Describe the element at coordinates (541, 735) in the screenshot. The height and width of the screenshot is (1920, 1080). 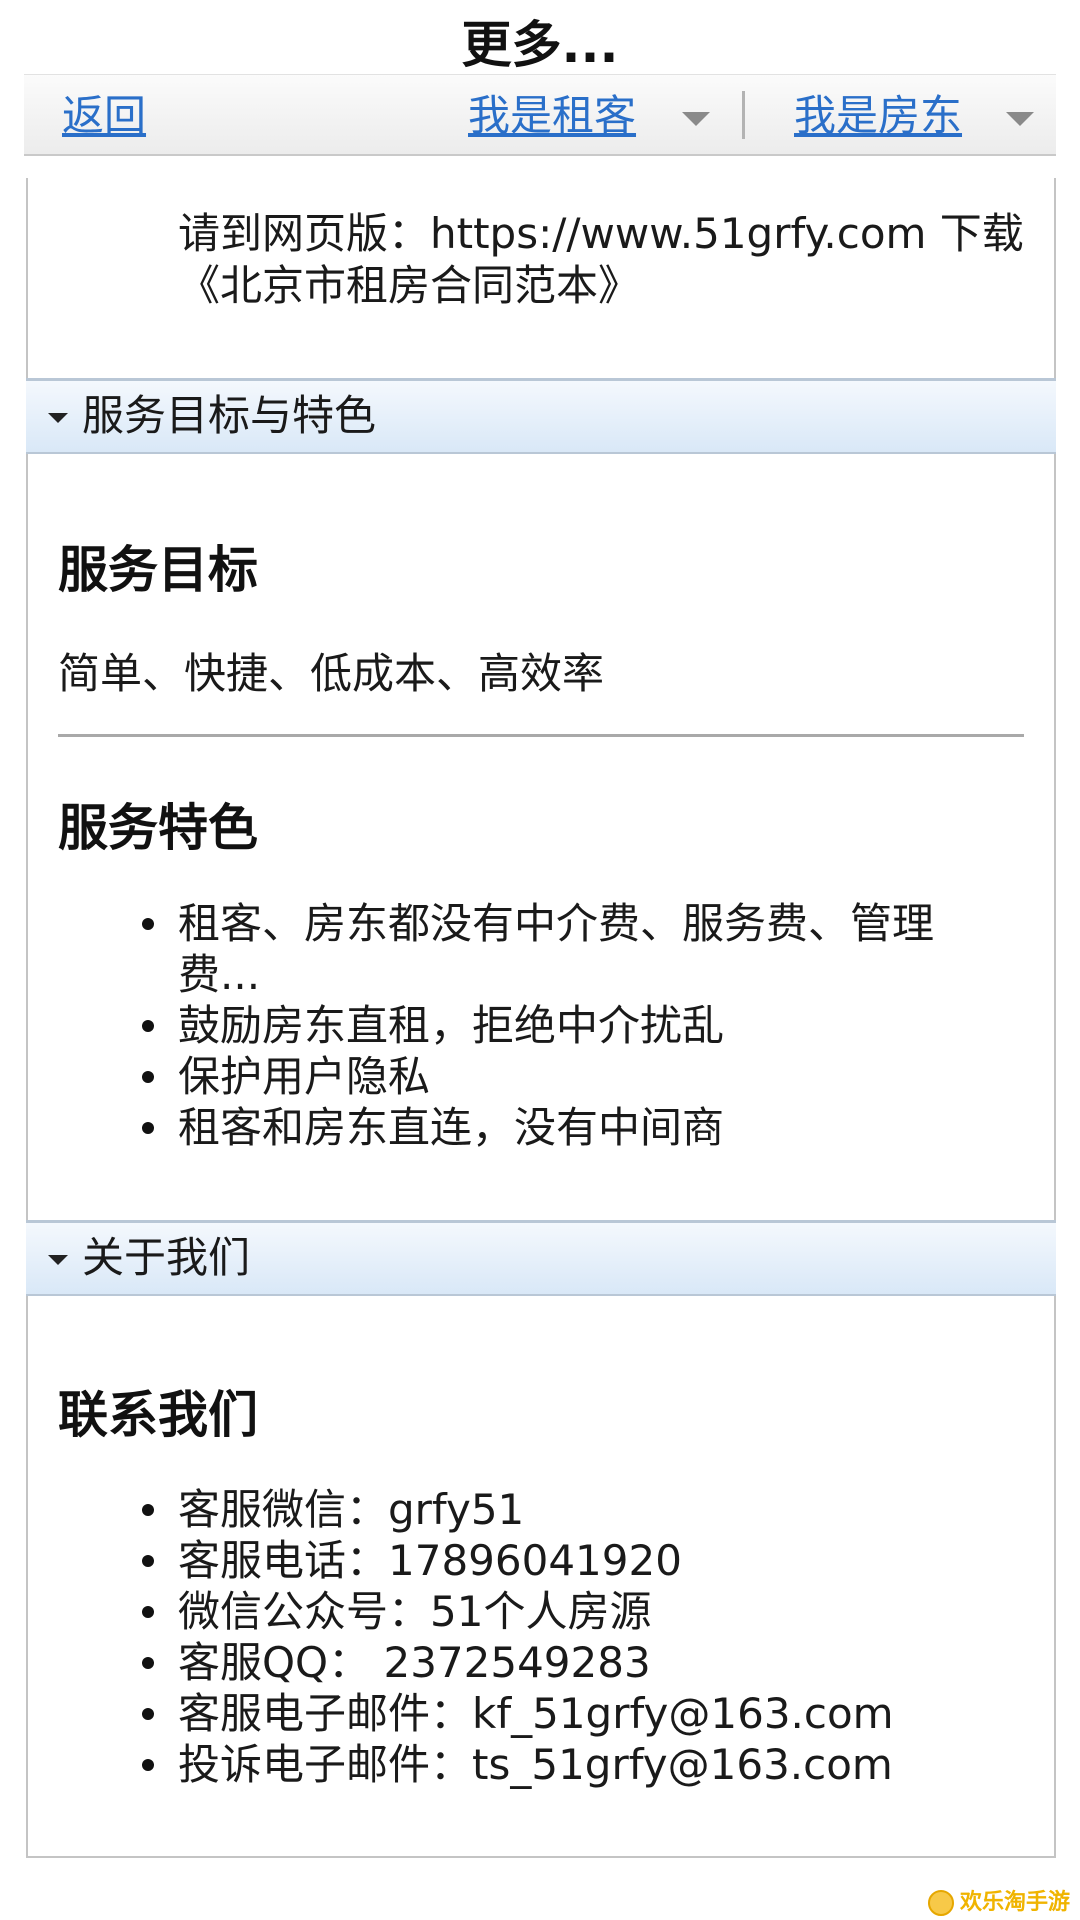
I see `divider` at that location.